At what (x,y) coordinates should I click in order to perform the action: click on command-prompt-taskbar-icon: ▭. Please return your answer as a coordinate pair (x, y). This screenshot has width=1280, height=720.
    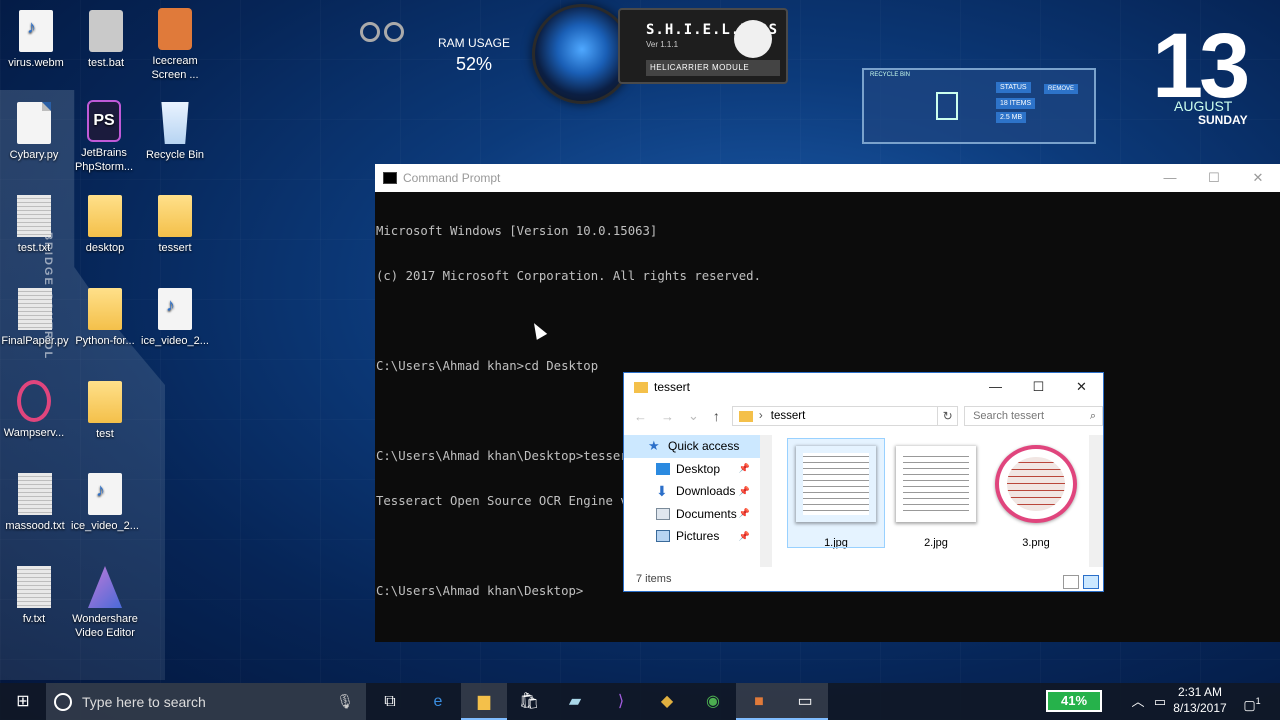
    Looking at the image, I should click on (805, 701).